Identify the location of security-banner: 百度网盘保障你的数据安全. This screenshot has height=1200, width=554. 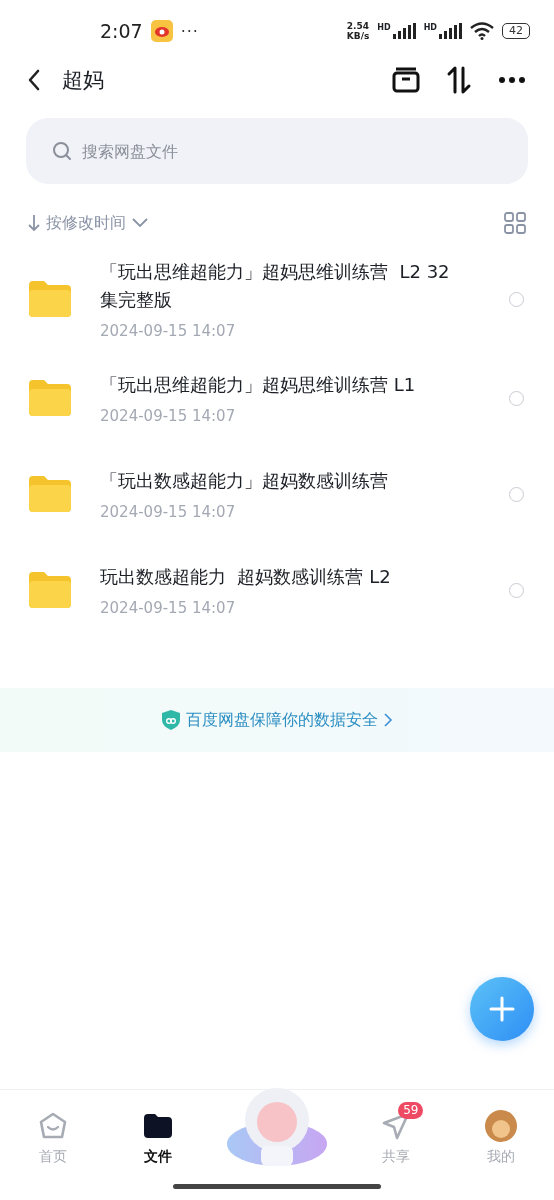
(277, 720).